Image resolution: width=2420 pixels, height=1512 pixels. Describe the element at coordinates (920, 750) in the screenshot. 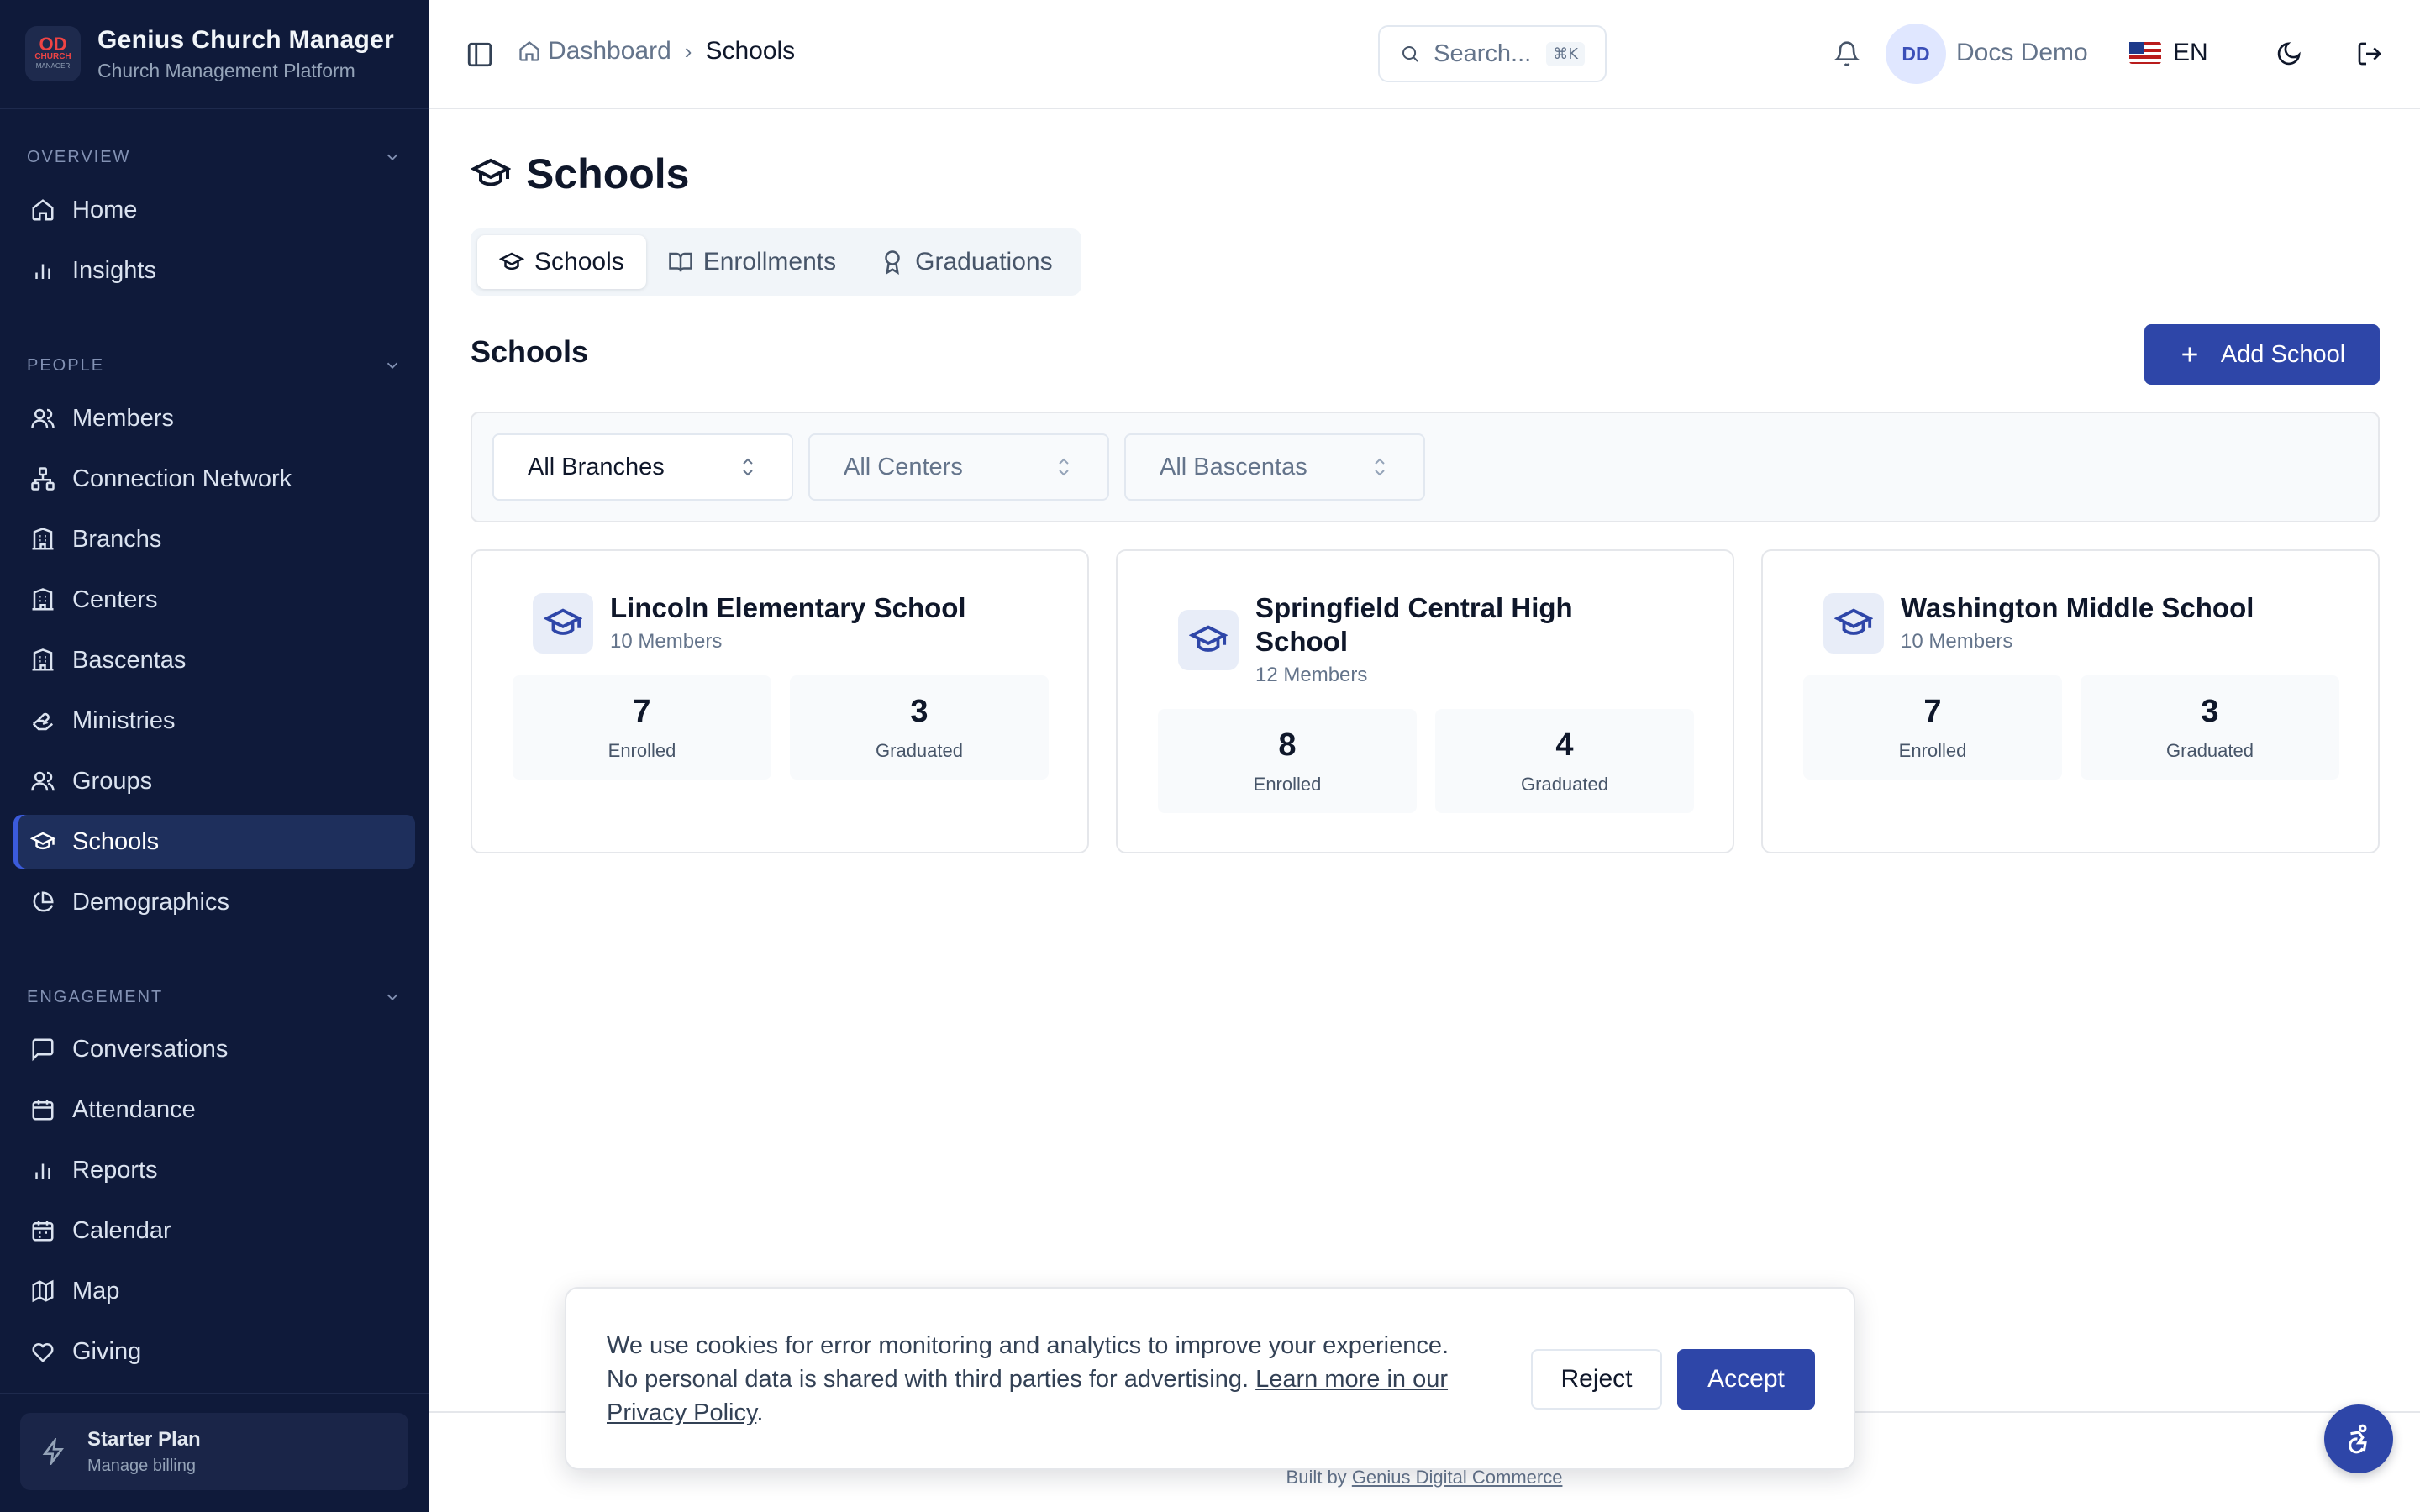

I see `graduated-label: Graduated` at that location.